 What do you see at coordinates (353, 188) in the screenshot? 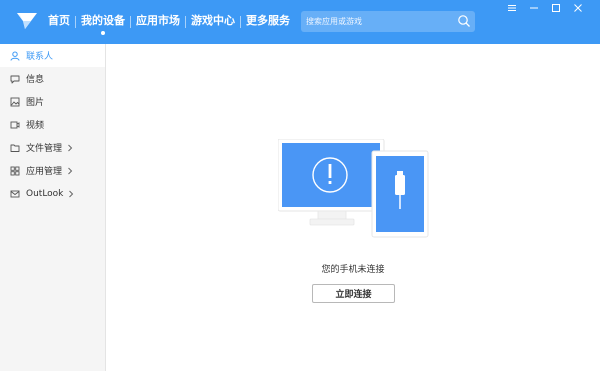
I see `phone-disconnected-illustration` at bounding box center [353, 188].